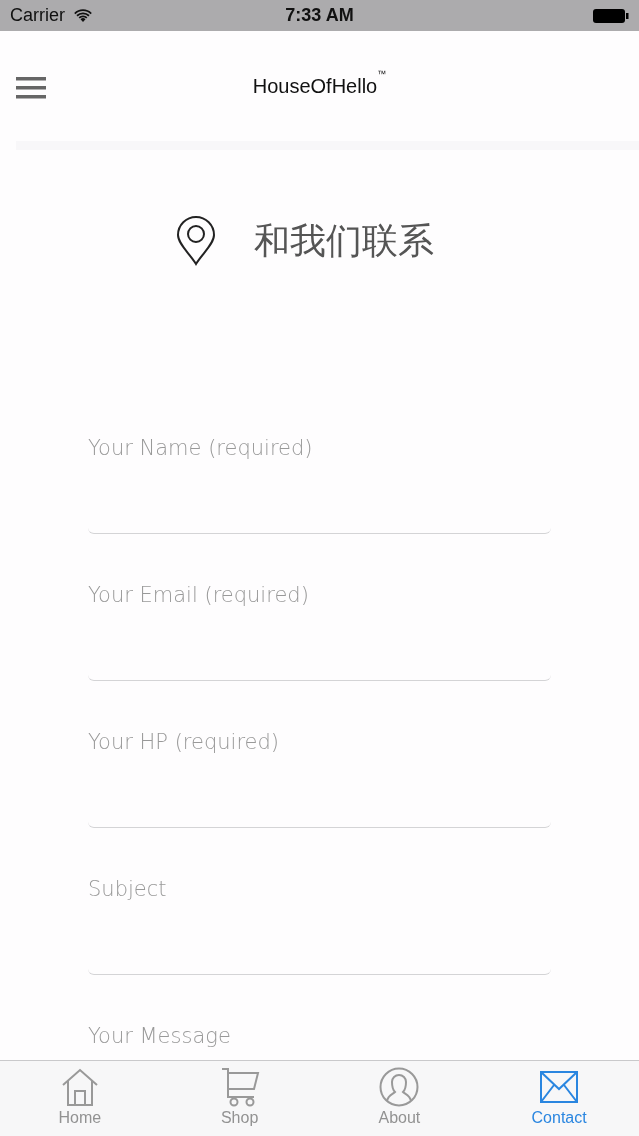 This screenshot has width=639, height=1136. Describe the element at coordinates (128, 889) in the screenshot. I see `field-label: Subject` at that location.